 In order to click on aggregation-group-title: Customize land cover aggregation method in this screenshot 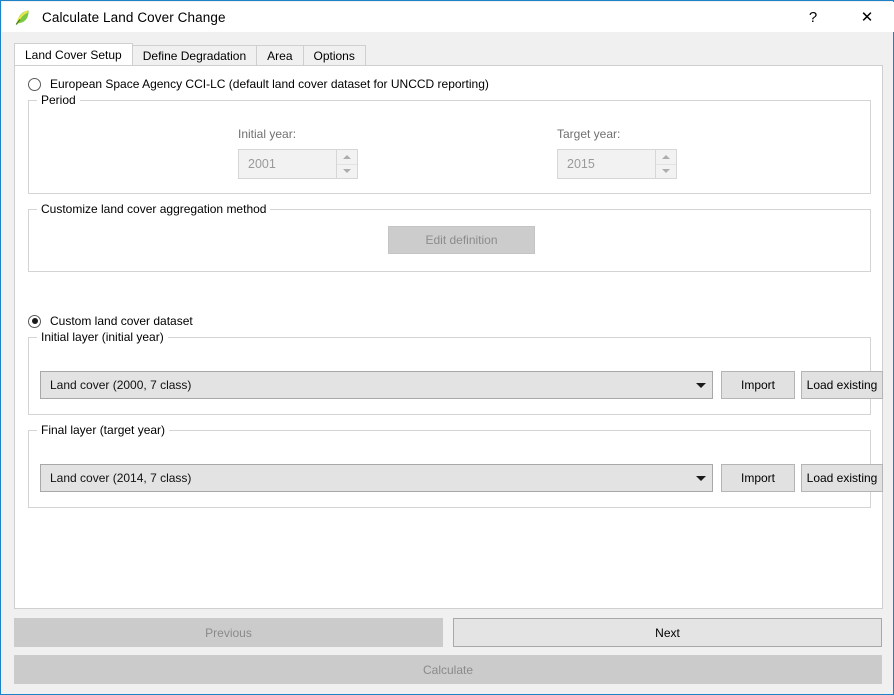, I will do `click(154, 209)`.